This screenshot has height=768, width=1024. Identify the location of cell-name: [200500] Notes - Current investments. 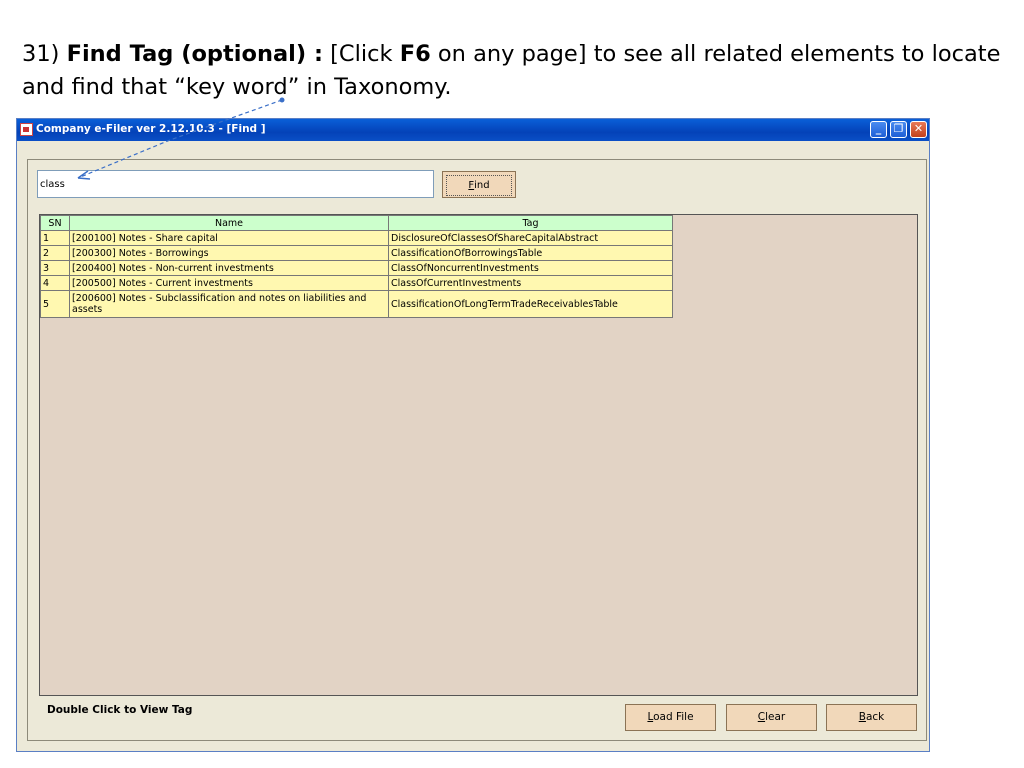
(229, 283).